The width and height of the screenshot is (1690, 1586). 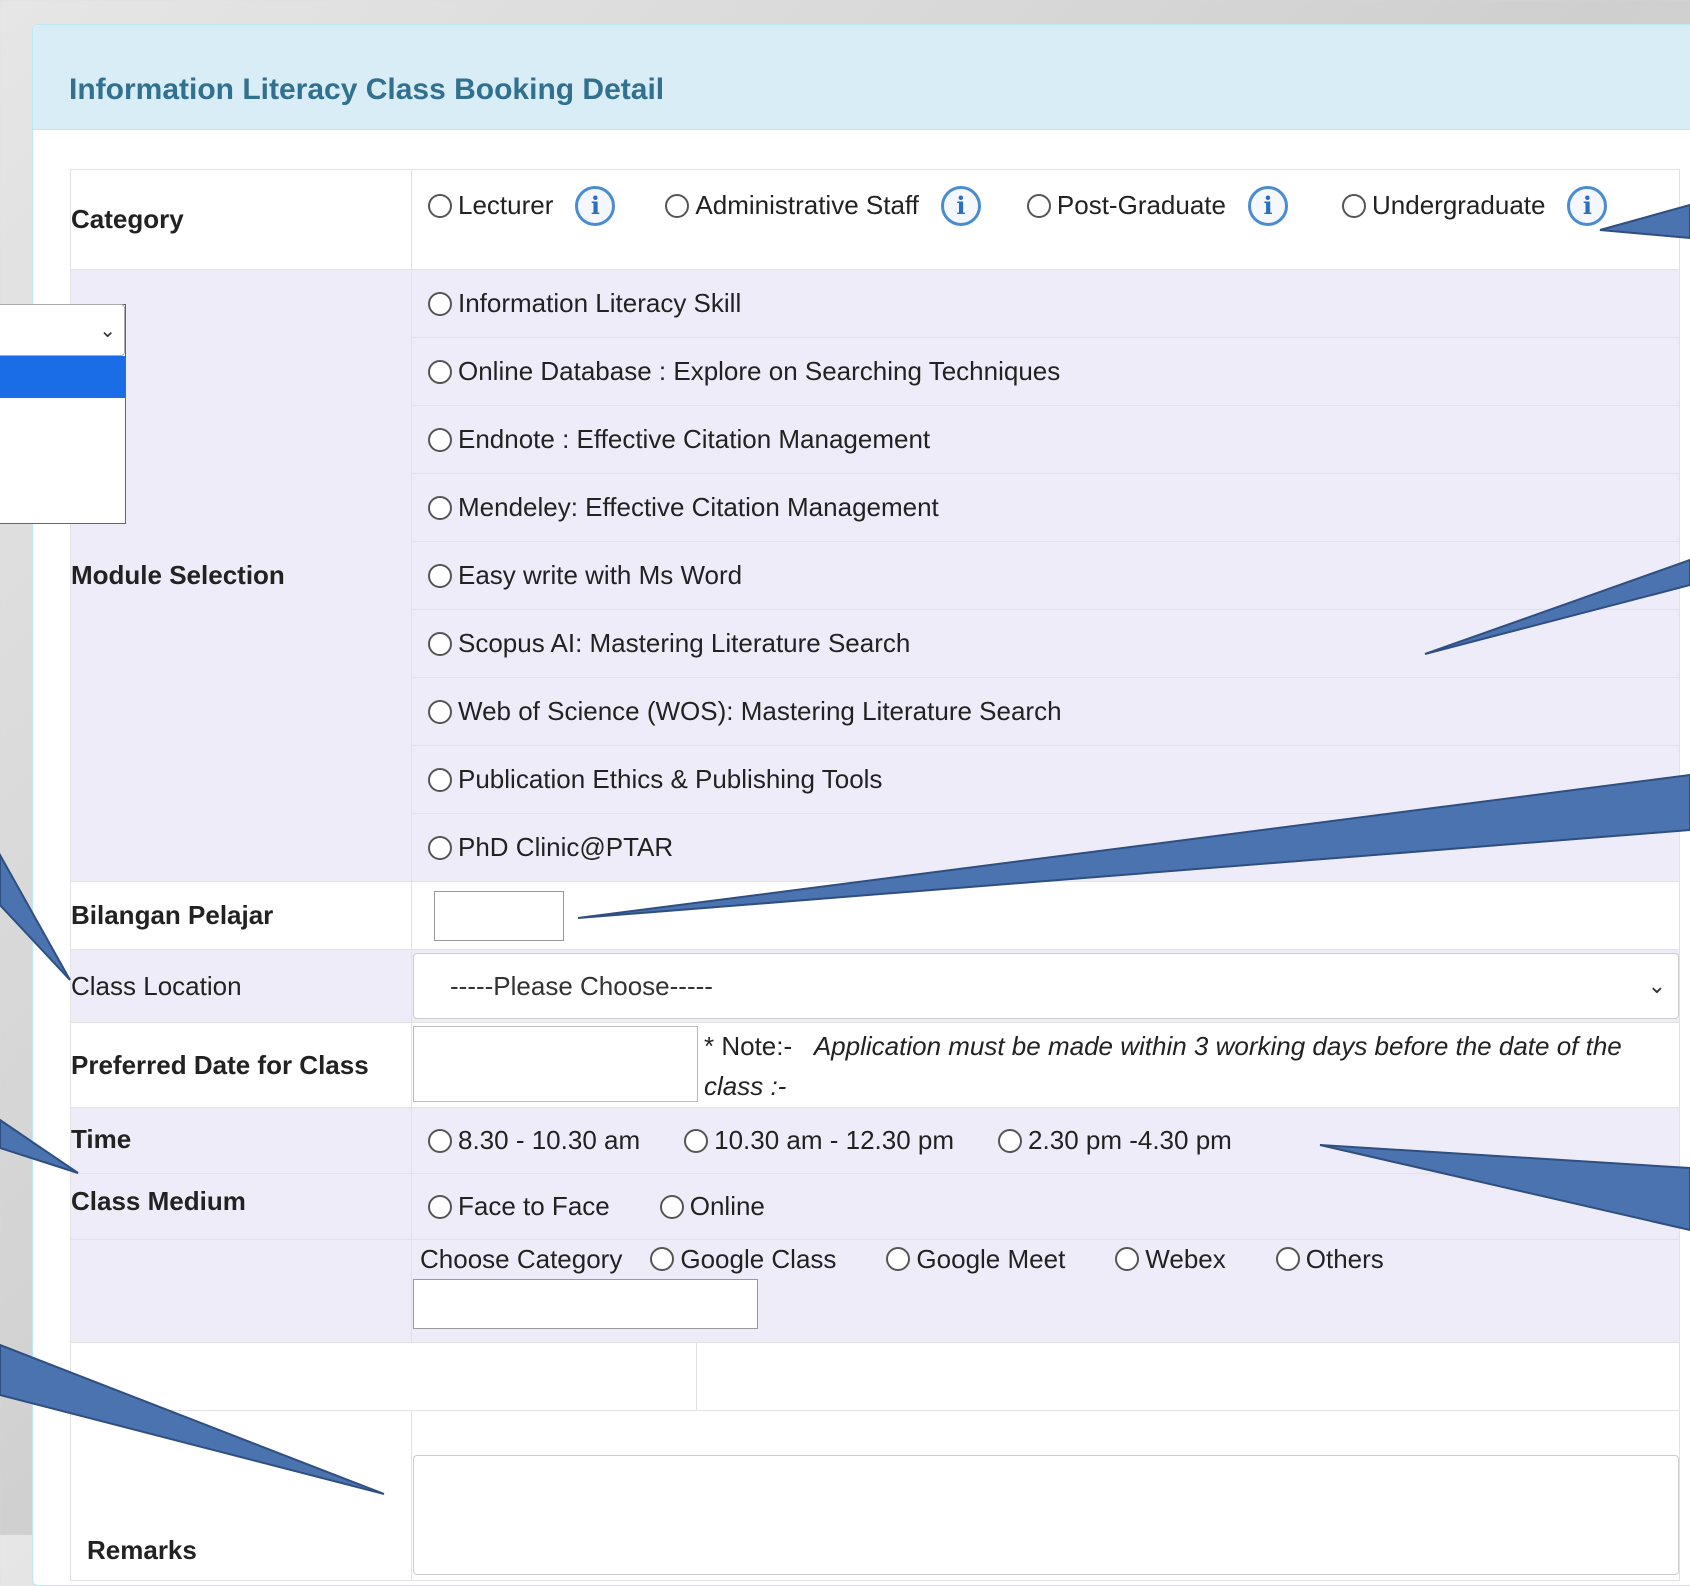 What do you see at coordinates (62, 377) in the screenshot?
I see `dropdown-highlighted-option` at bounding box center [62, 377].